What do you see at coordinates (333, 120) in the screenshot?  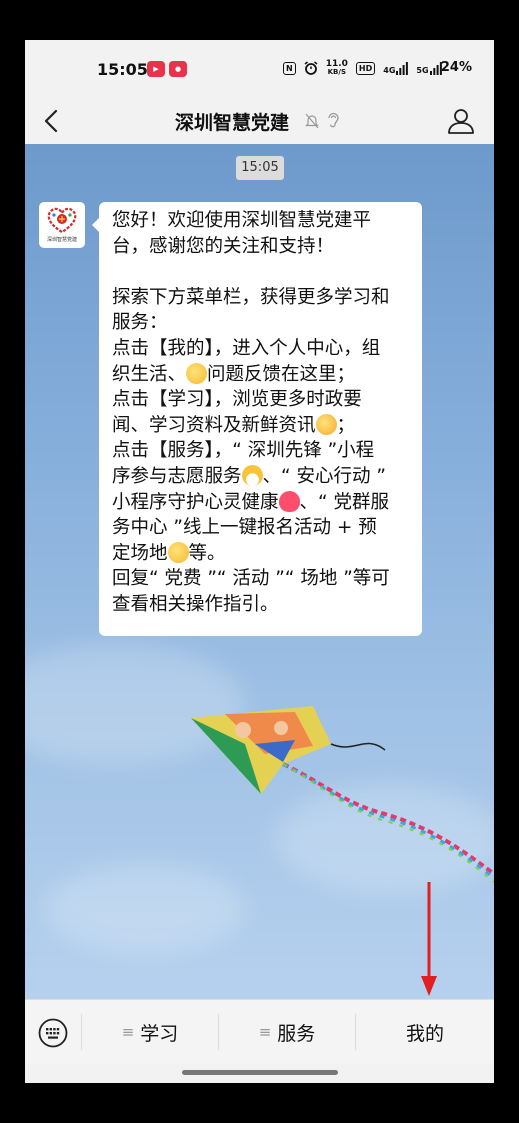 I see `ear-icon` at bounding box center [333, 120].